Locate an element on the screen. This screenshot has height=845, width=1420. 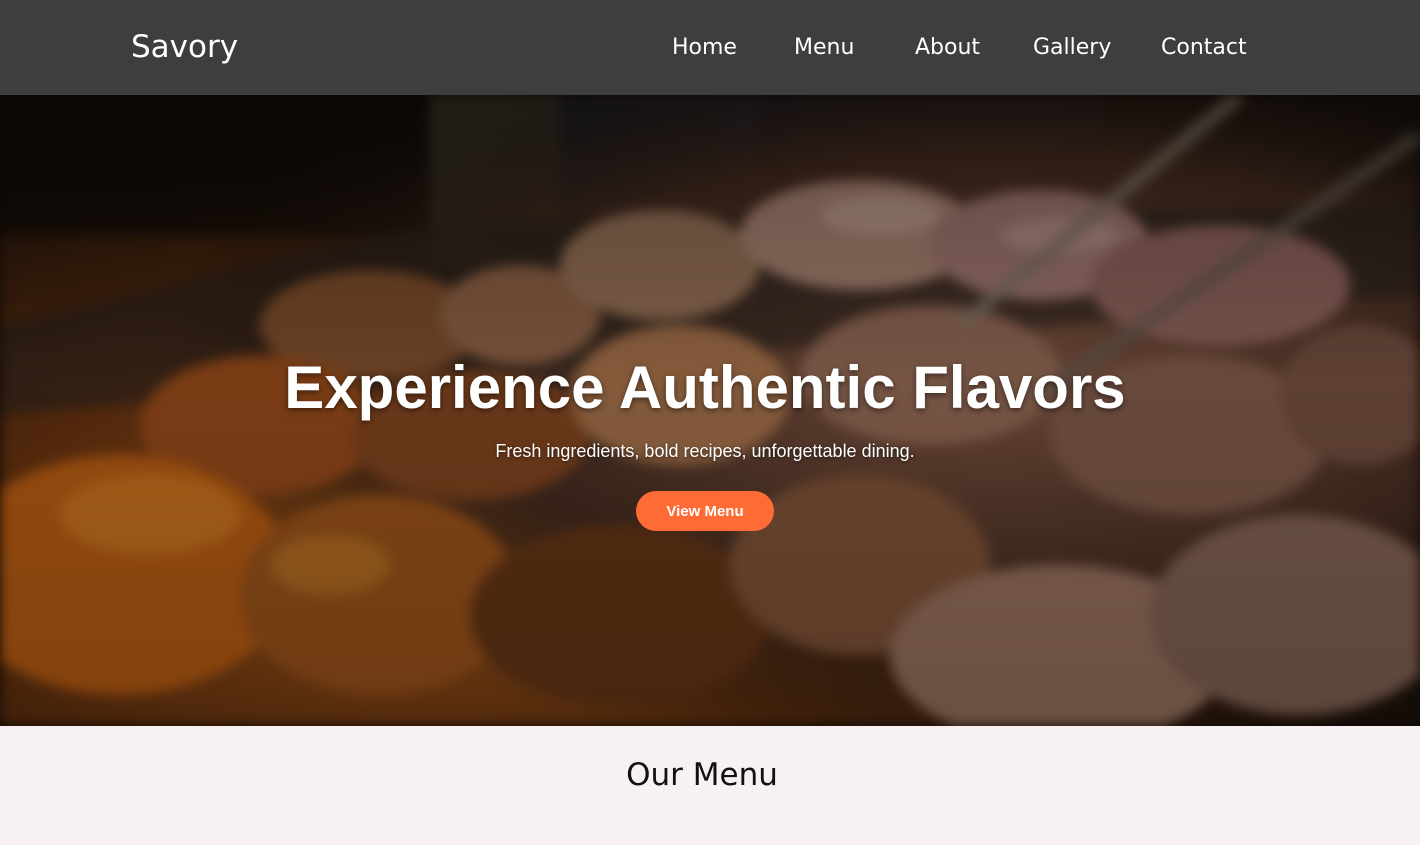
menu-section: Our Menu is located at coordinates (710, 785).